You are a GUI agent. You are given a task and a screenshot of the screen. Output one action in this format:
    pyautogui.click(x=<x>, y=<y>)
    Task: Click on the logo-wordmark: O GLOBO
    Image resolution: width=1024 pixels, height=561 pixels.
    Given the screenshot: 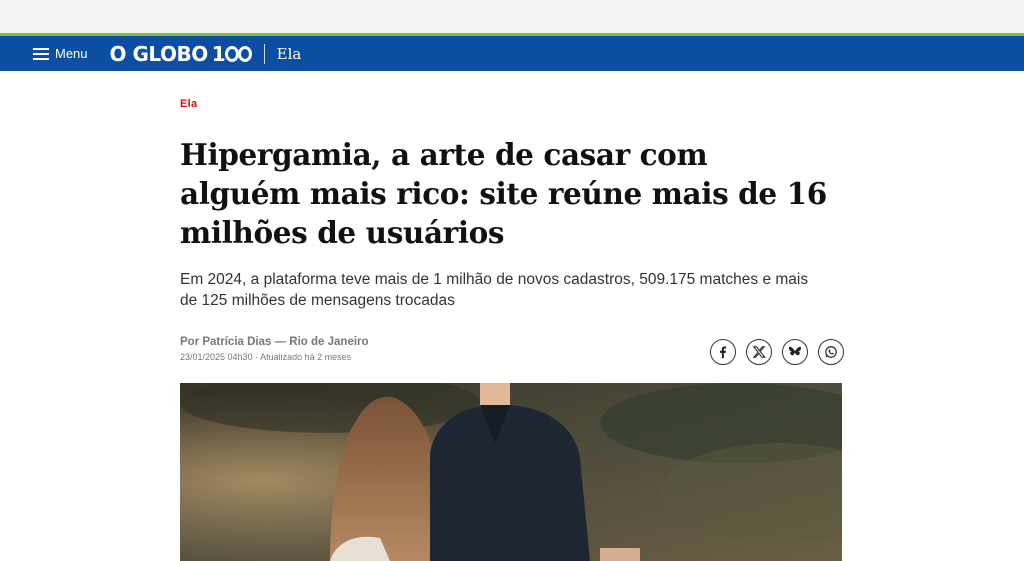 What is the action you would take?
    pyautogui.click(x=159, y=53)
    